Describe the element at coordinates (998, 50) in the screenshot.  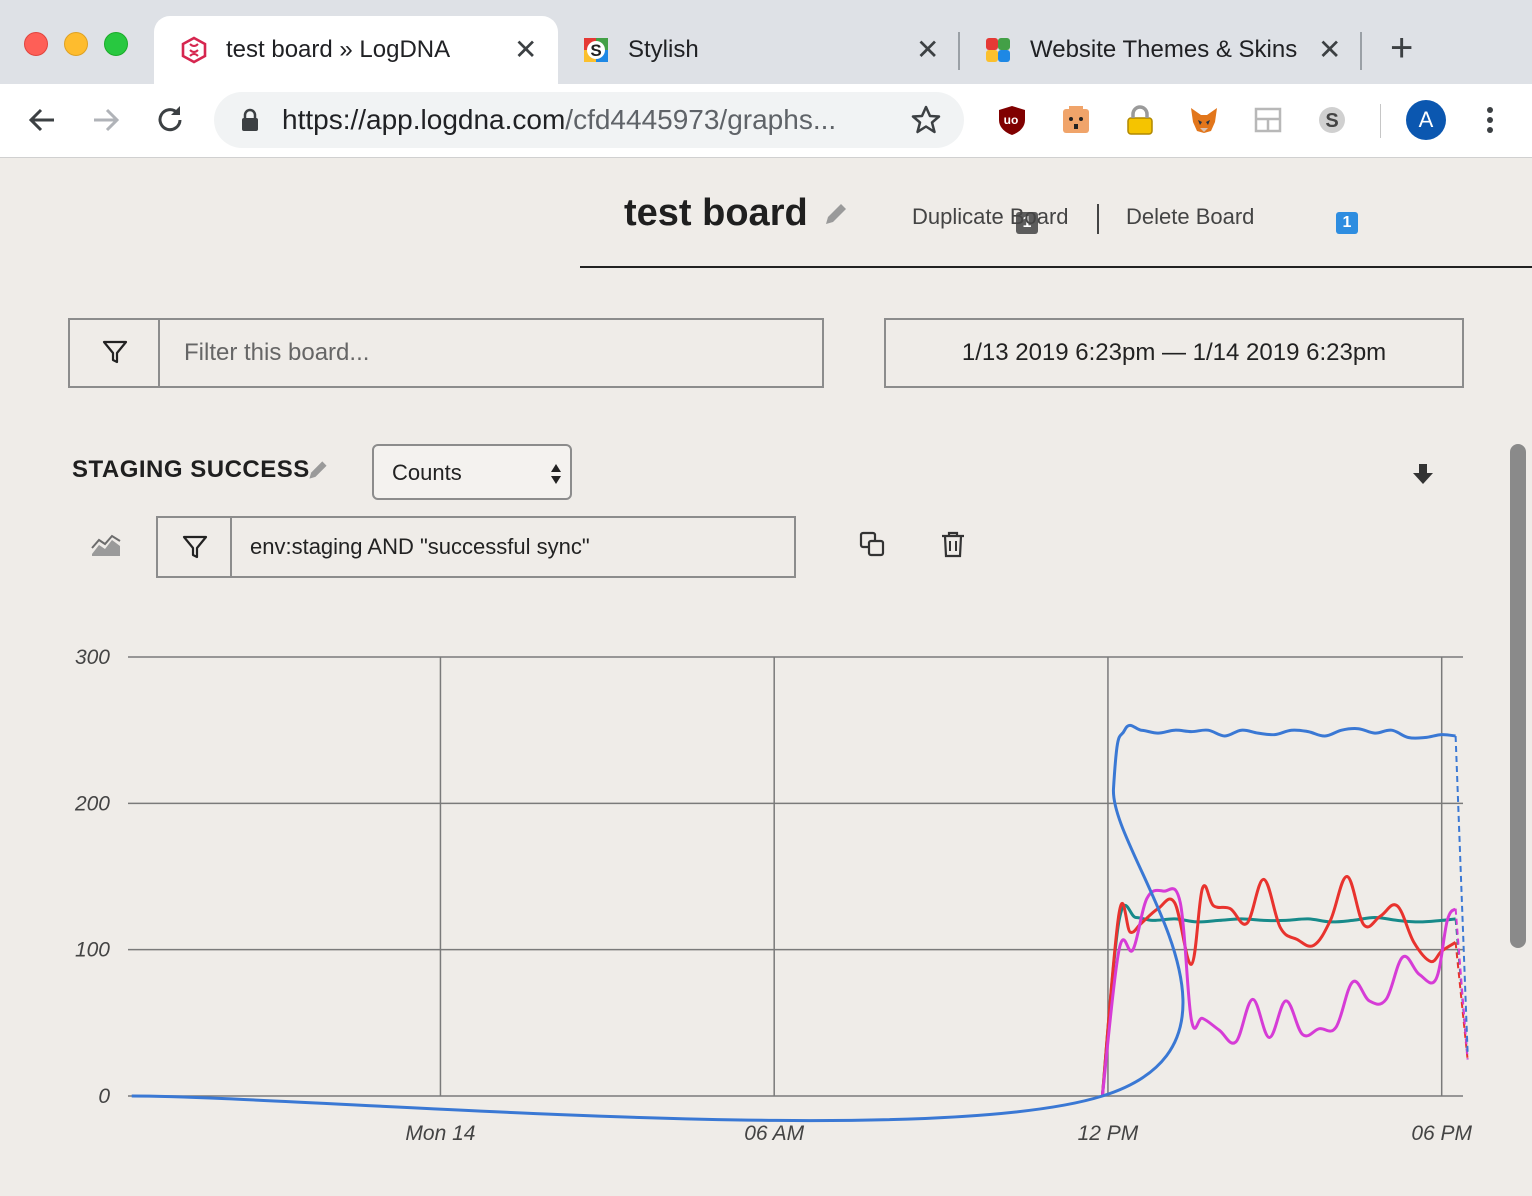
I see `userstyles-icon` at that location.